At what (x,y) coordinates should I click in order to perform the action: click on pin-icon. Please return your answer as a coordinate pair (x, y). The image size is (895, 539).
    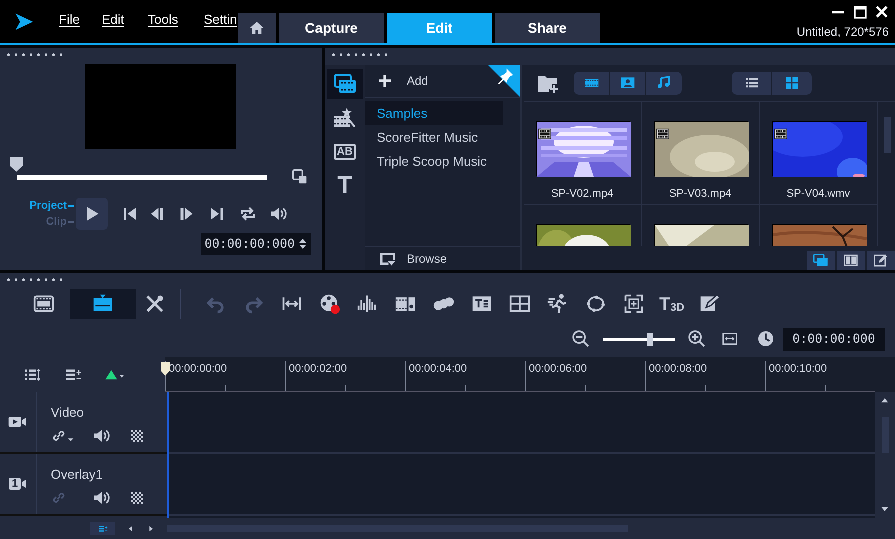
    Looking at the image, I should click on (504, 81).